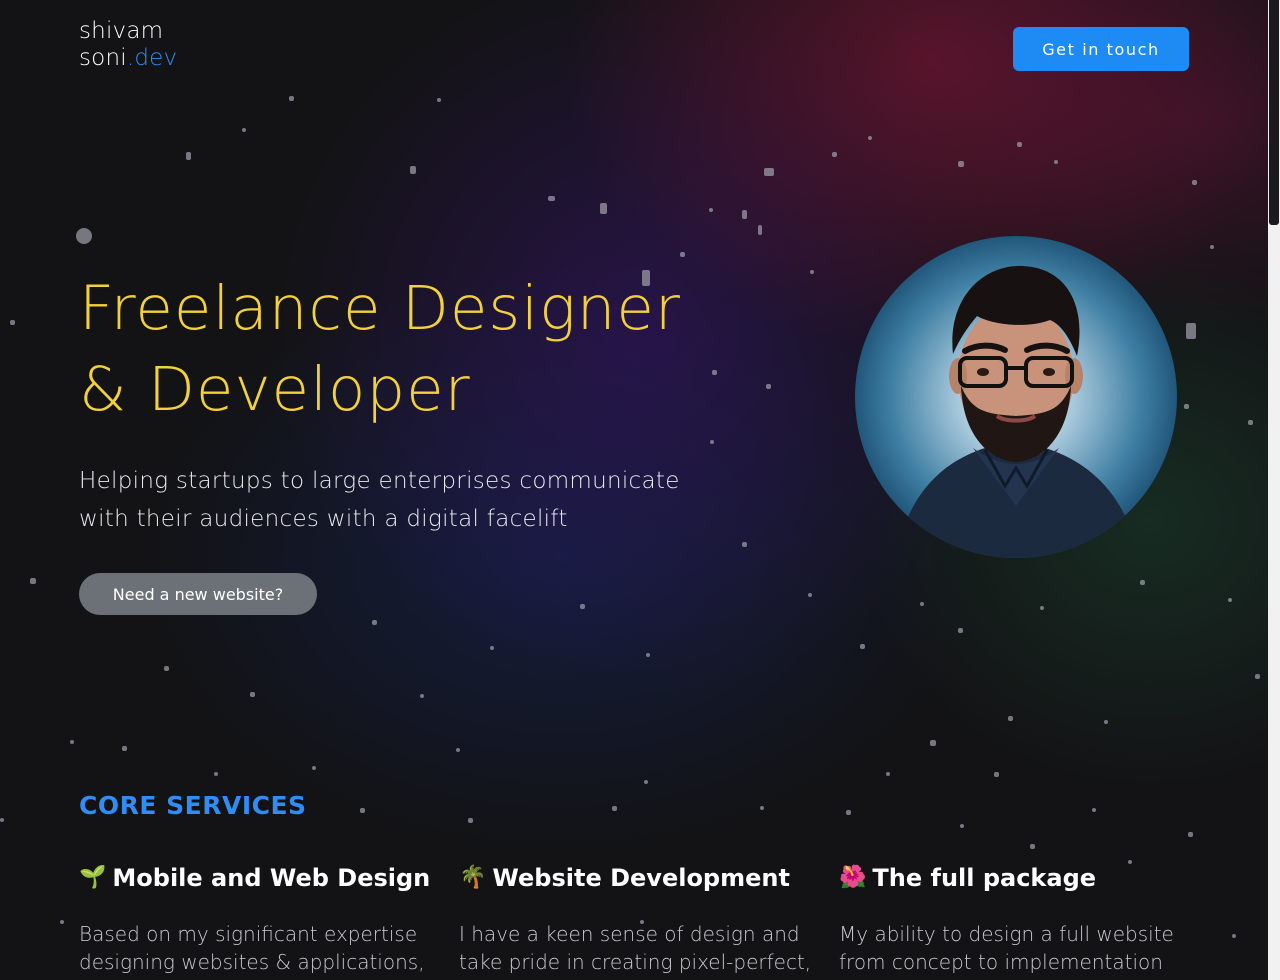  I want to click on service-title-text: Website Development, so click(641, 878).